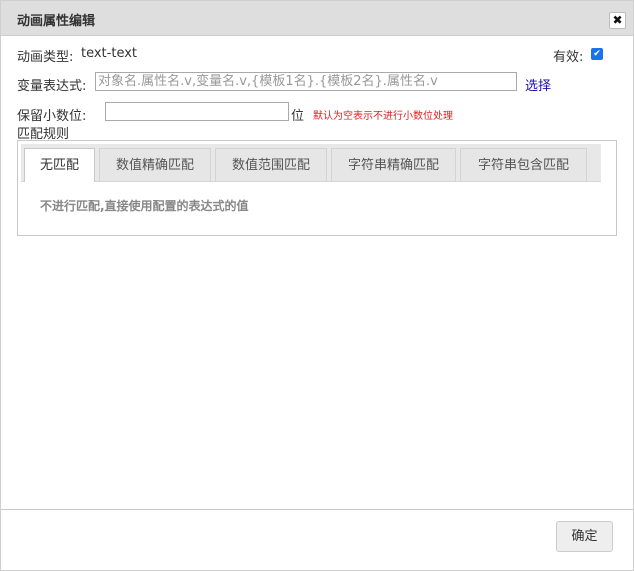  Describe the element at coordinates (584, 536) in the screenshot. I see `ok-button: 确定` at that location.